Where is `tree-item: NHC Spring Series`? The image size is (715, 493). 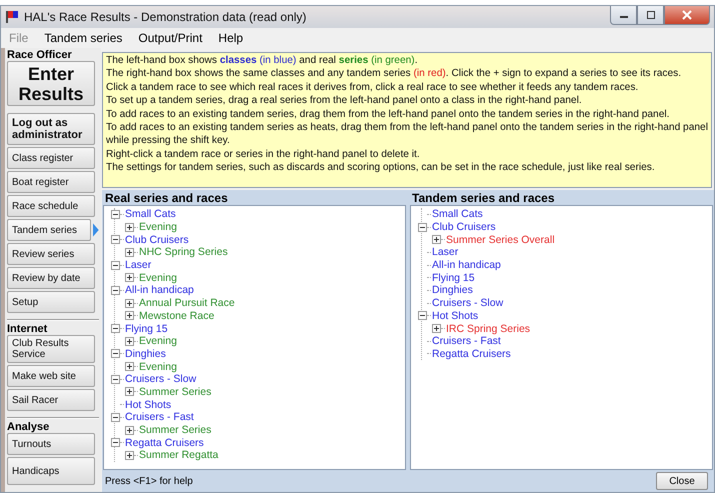 tree-item: NHC Spring Series is located at coordinates (183, 252).